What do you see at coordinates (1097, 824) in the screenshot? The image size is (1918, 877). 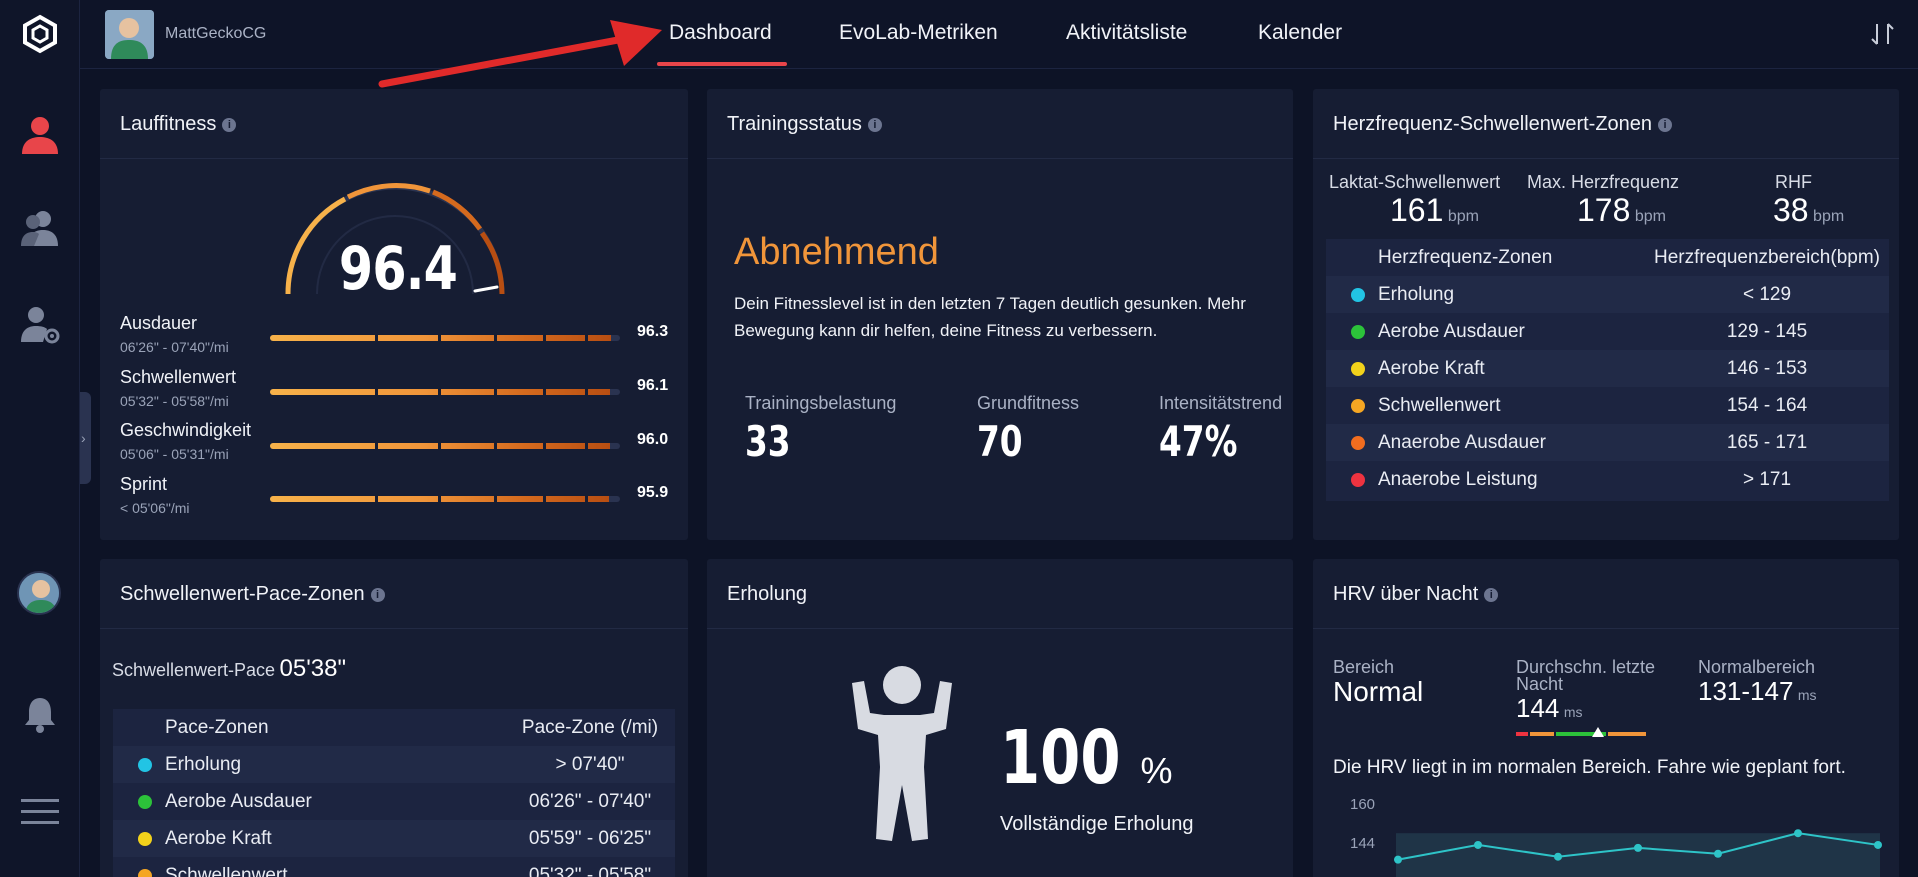 I see `recovery-label: Vollständige Erholung` at bounding box center [1097, 824].